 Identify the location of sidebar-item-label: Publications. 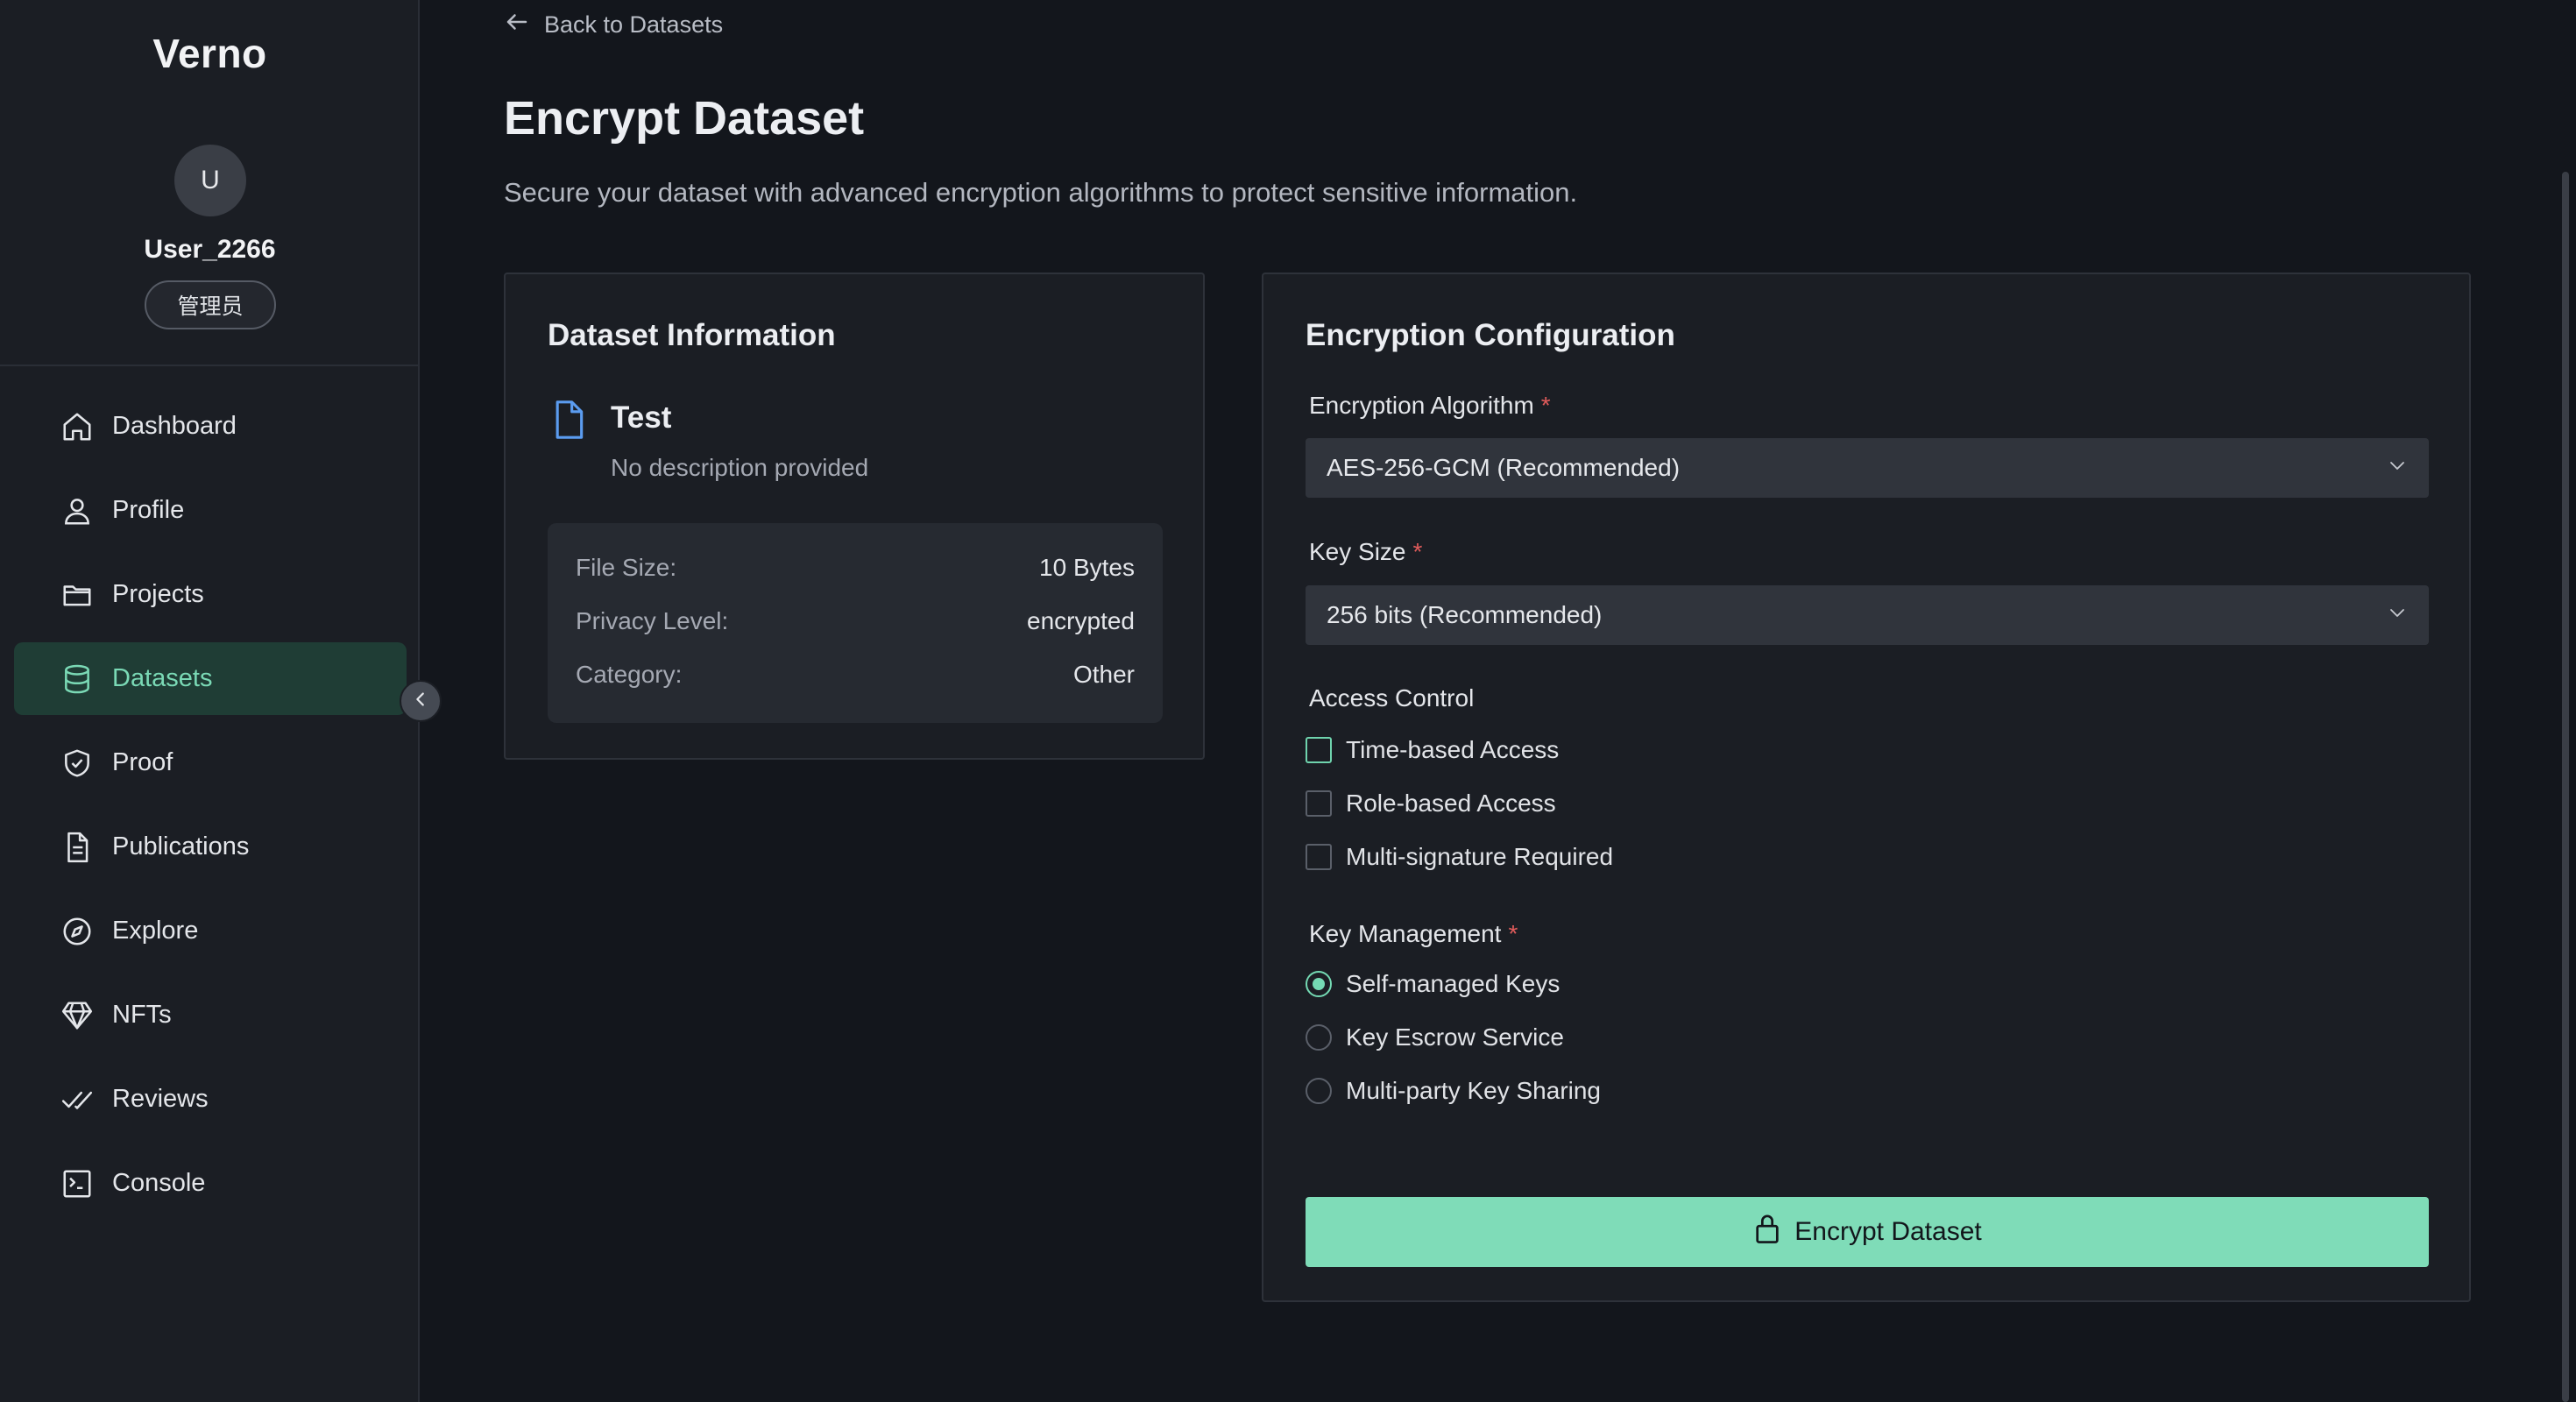
(181, 846).